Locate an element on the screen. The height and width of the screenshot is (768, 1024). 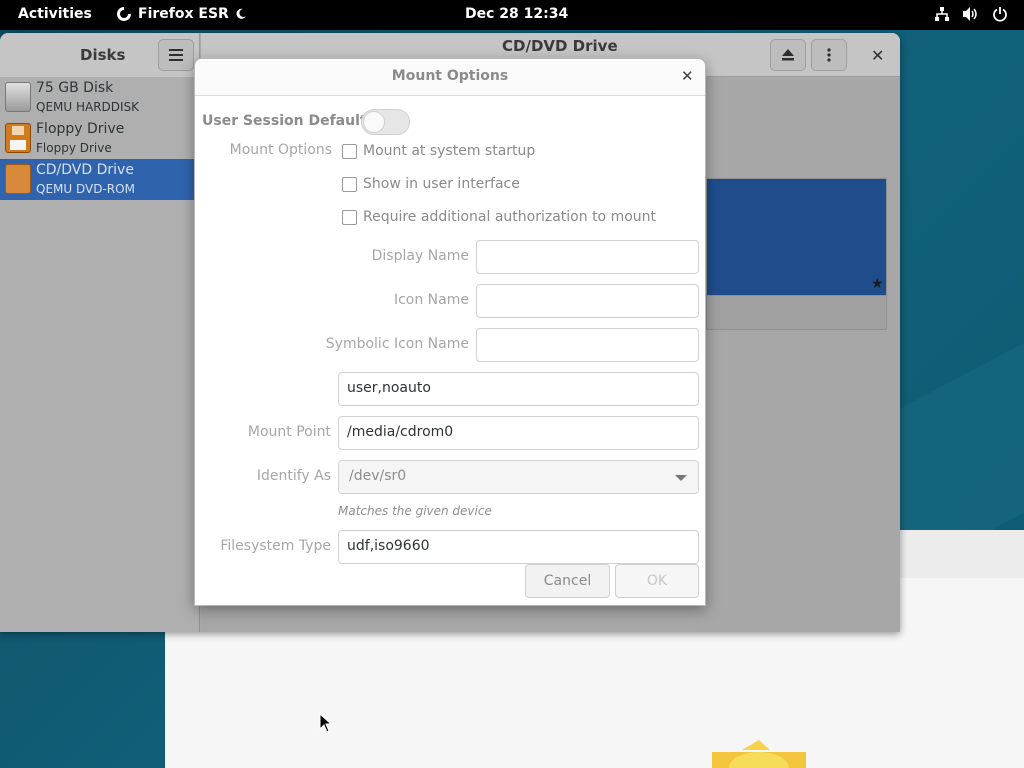
checkbox-label: Mount at system startup is located at coordinates (449, 151).